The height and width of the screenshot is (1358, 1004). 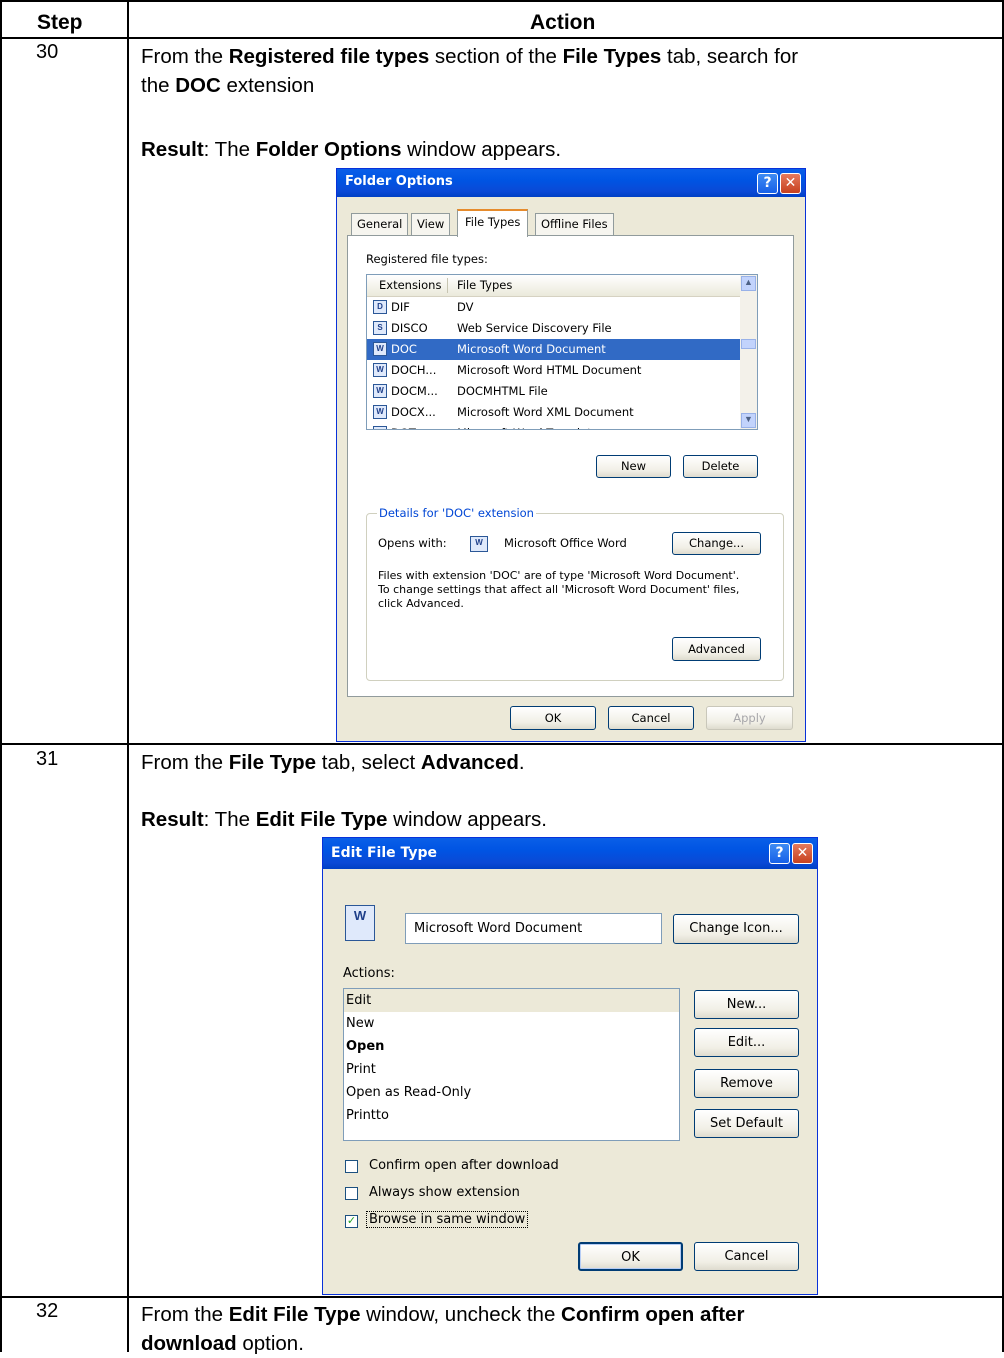 I want to click on delete-button: Delete, so click(x=720, y=466).